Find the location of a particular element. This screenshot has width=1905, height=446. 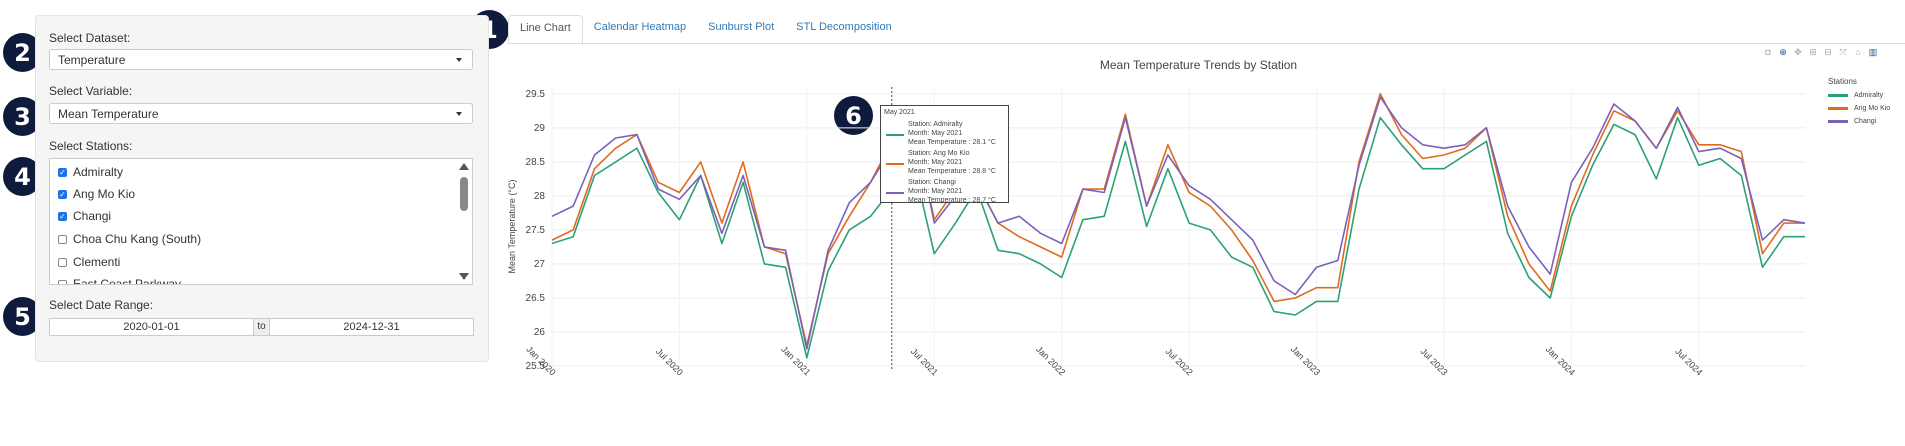

y-axis-label: Mean Temperature (°C) is located at coordinates (512, 227).